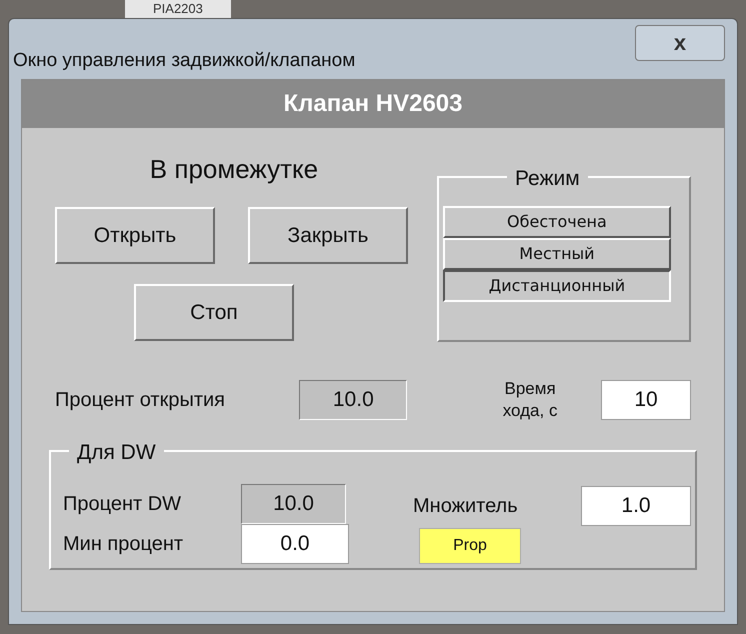  Describe the element at coordinates (214, 312) in the screenshot. I see `stop-button: Стоп` at that location.